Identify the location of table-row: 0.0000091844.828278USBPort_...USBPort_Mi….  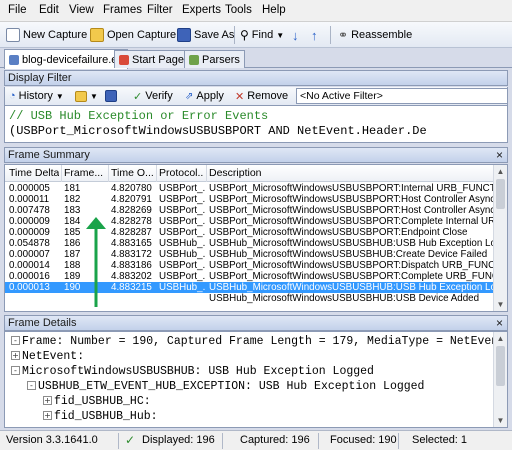
(250, 221).